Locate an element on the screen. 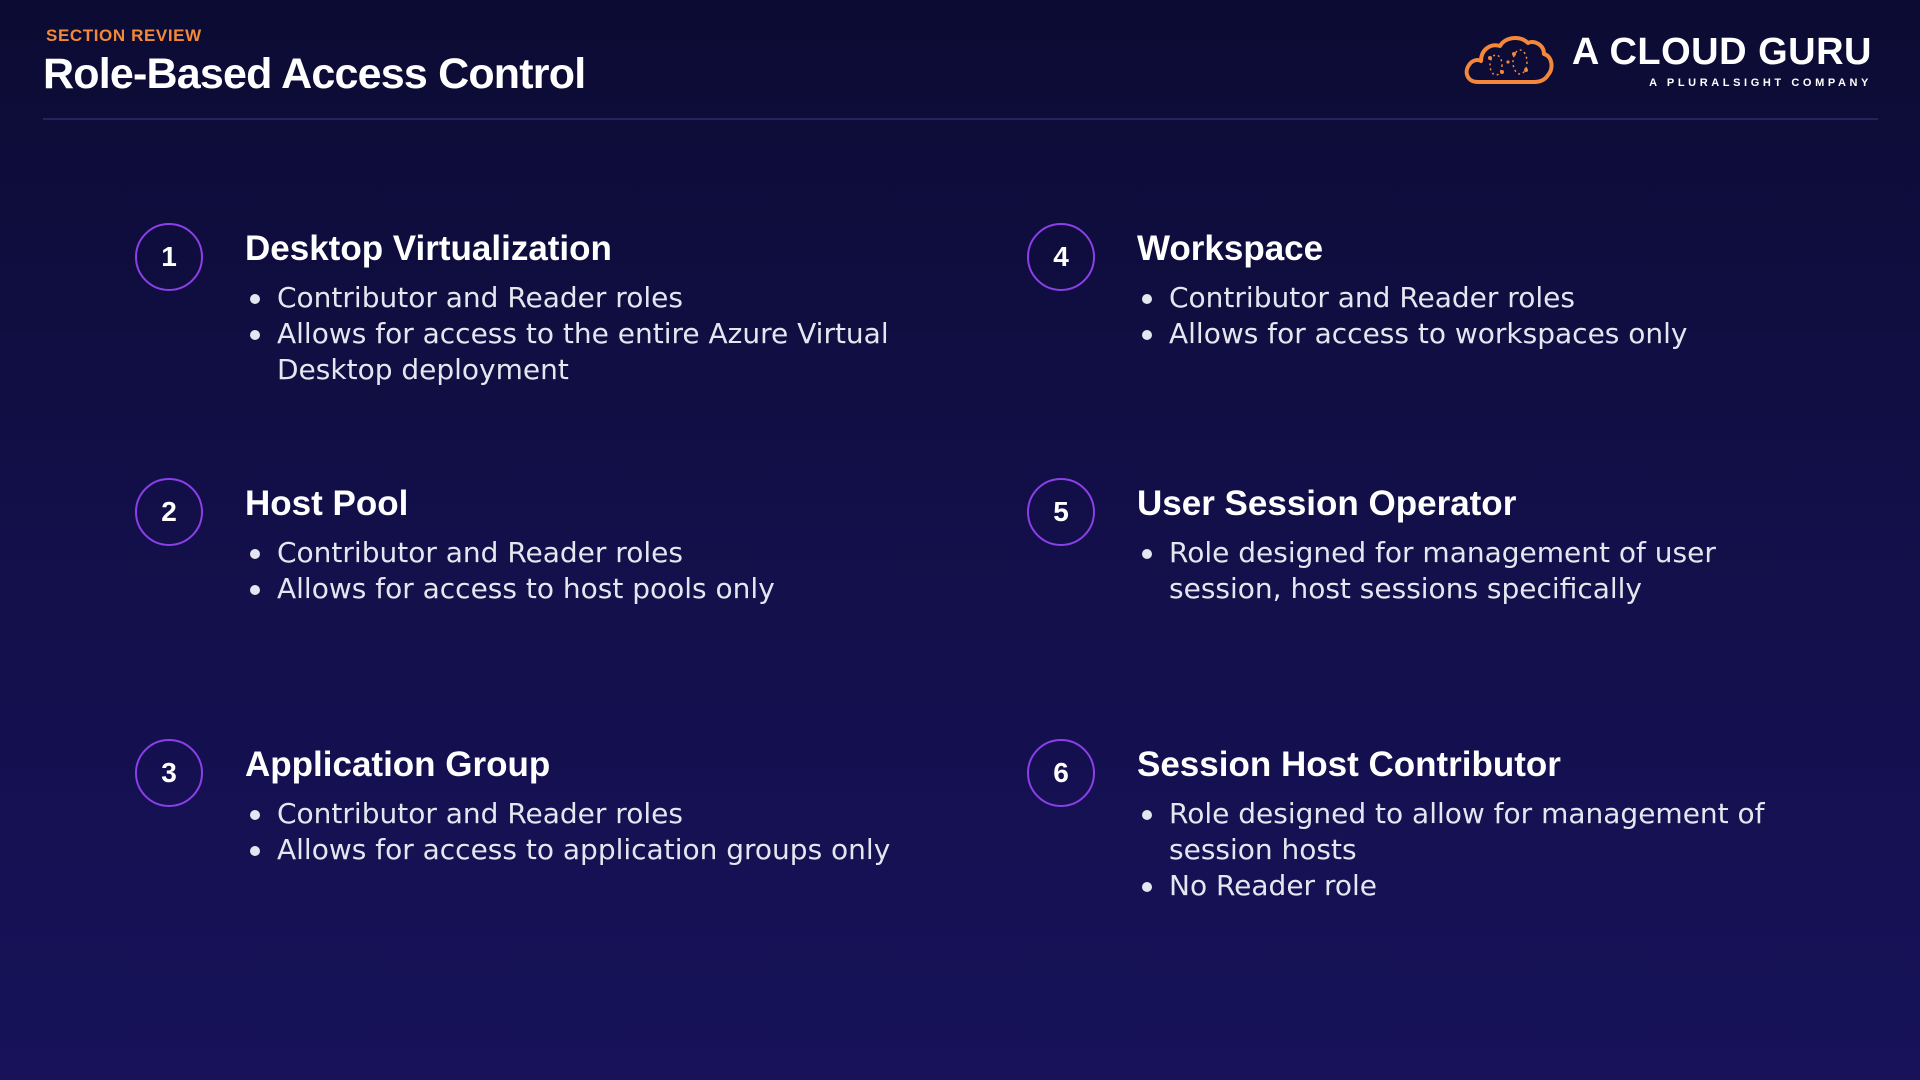 The width and height of the screenshot is (1920, 1080). role-title: User Session Operator is located at coordinates (1327, 503).